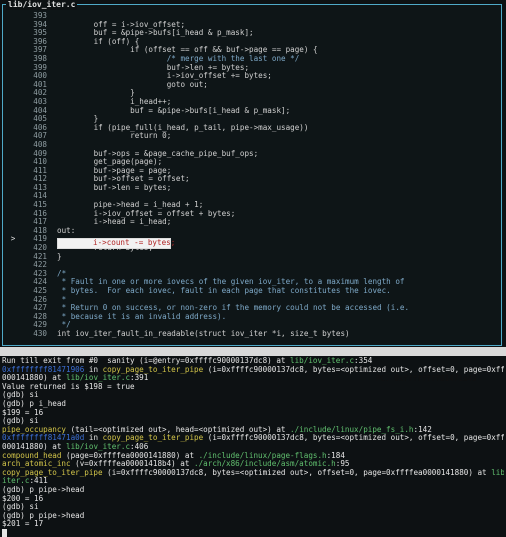 The image size is (506, 537). I want to click on source-line: 418 out:, so click(252, 230).